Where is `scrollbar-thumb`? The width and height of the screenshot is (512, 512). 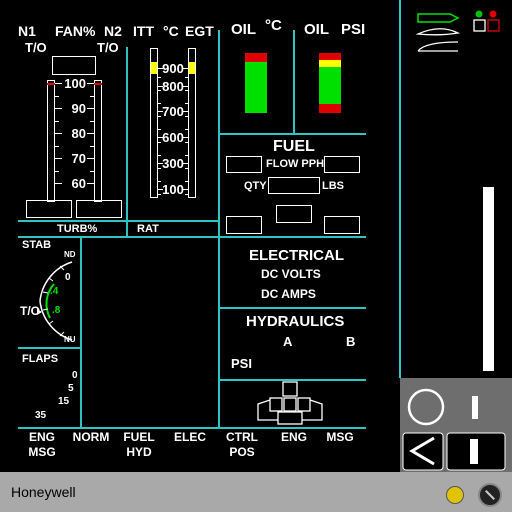 scrollbar-thumb is located at coordinates (488, 279).